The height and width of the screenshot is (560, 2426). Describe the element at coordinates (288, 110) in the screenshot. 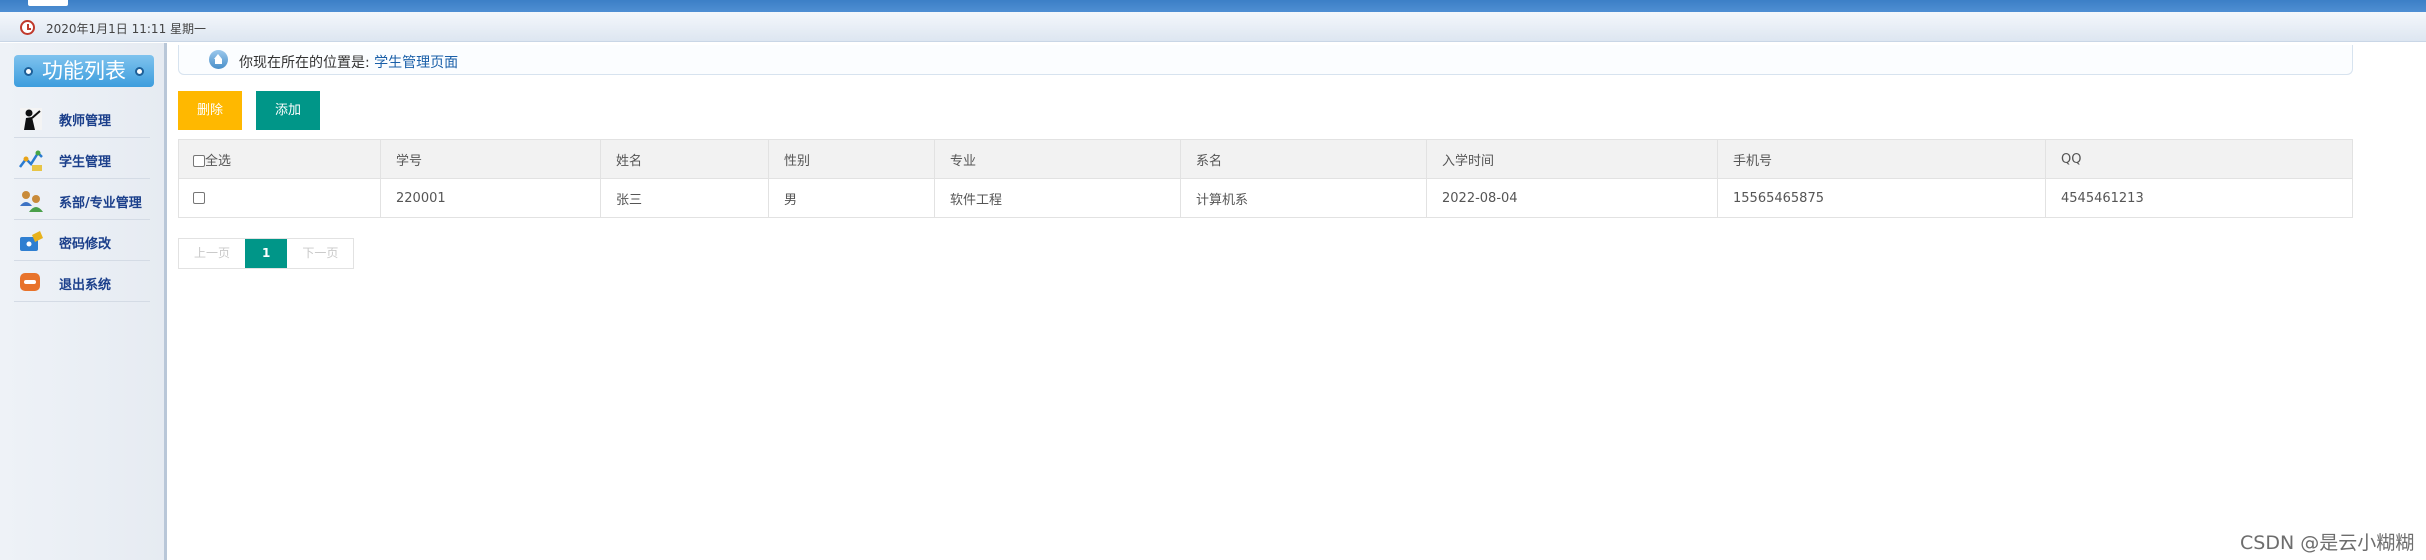

I see `add-button: 添加` at that location.